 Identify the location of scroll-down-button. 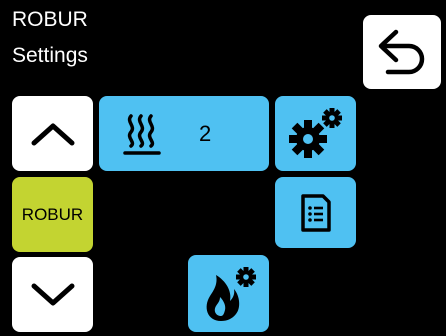
(52, 294).